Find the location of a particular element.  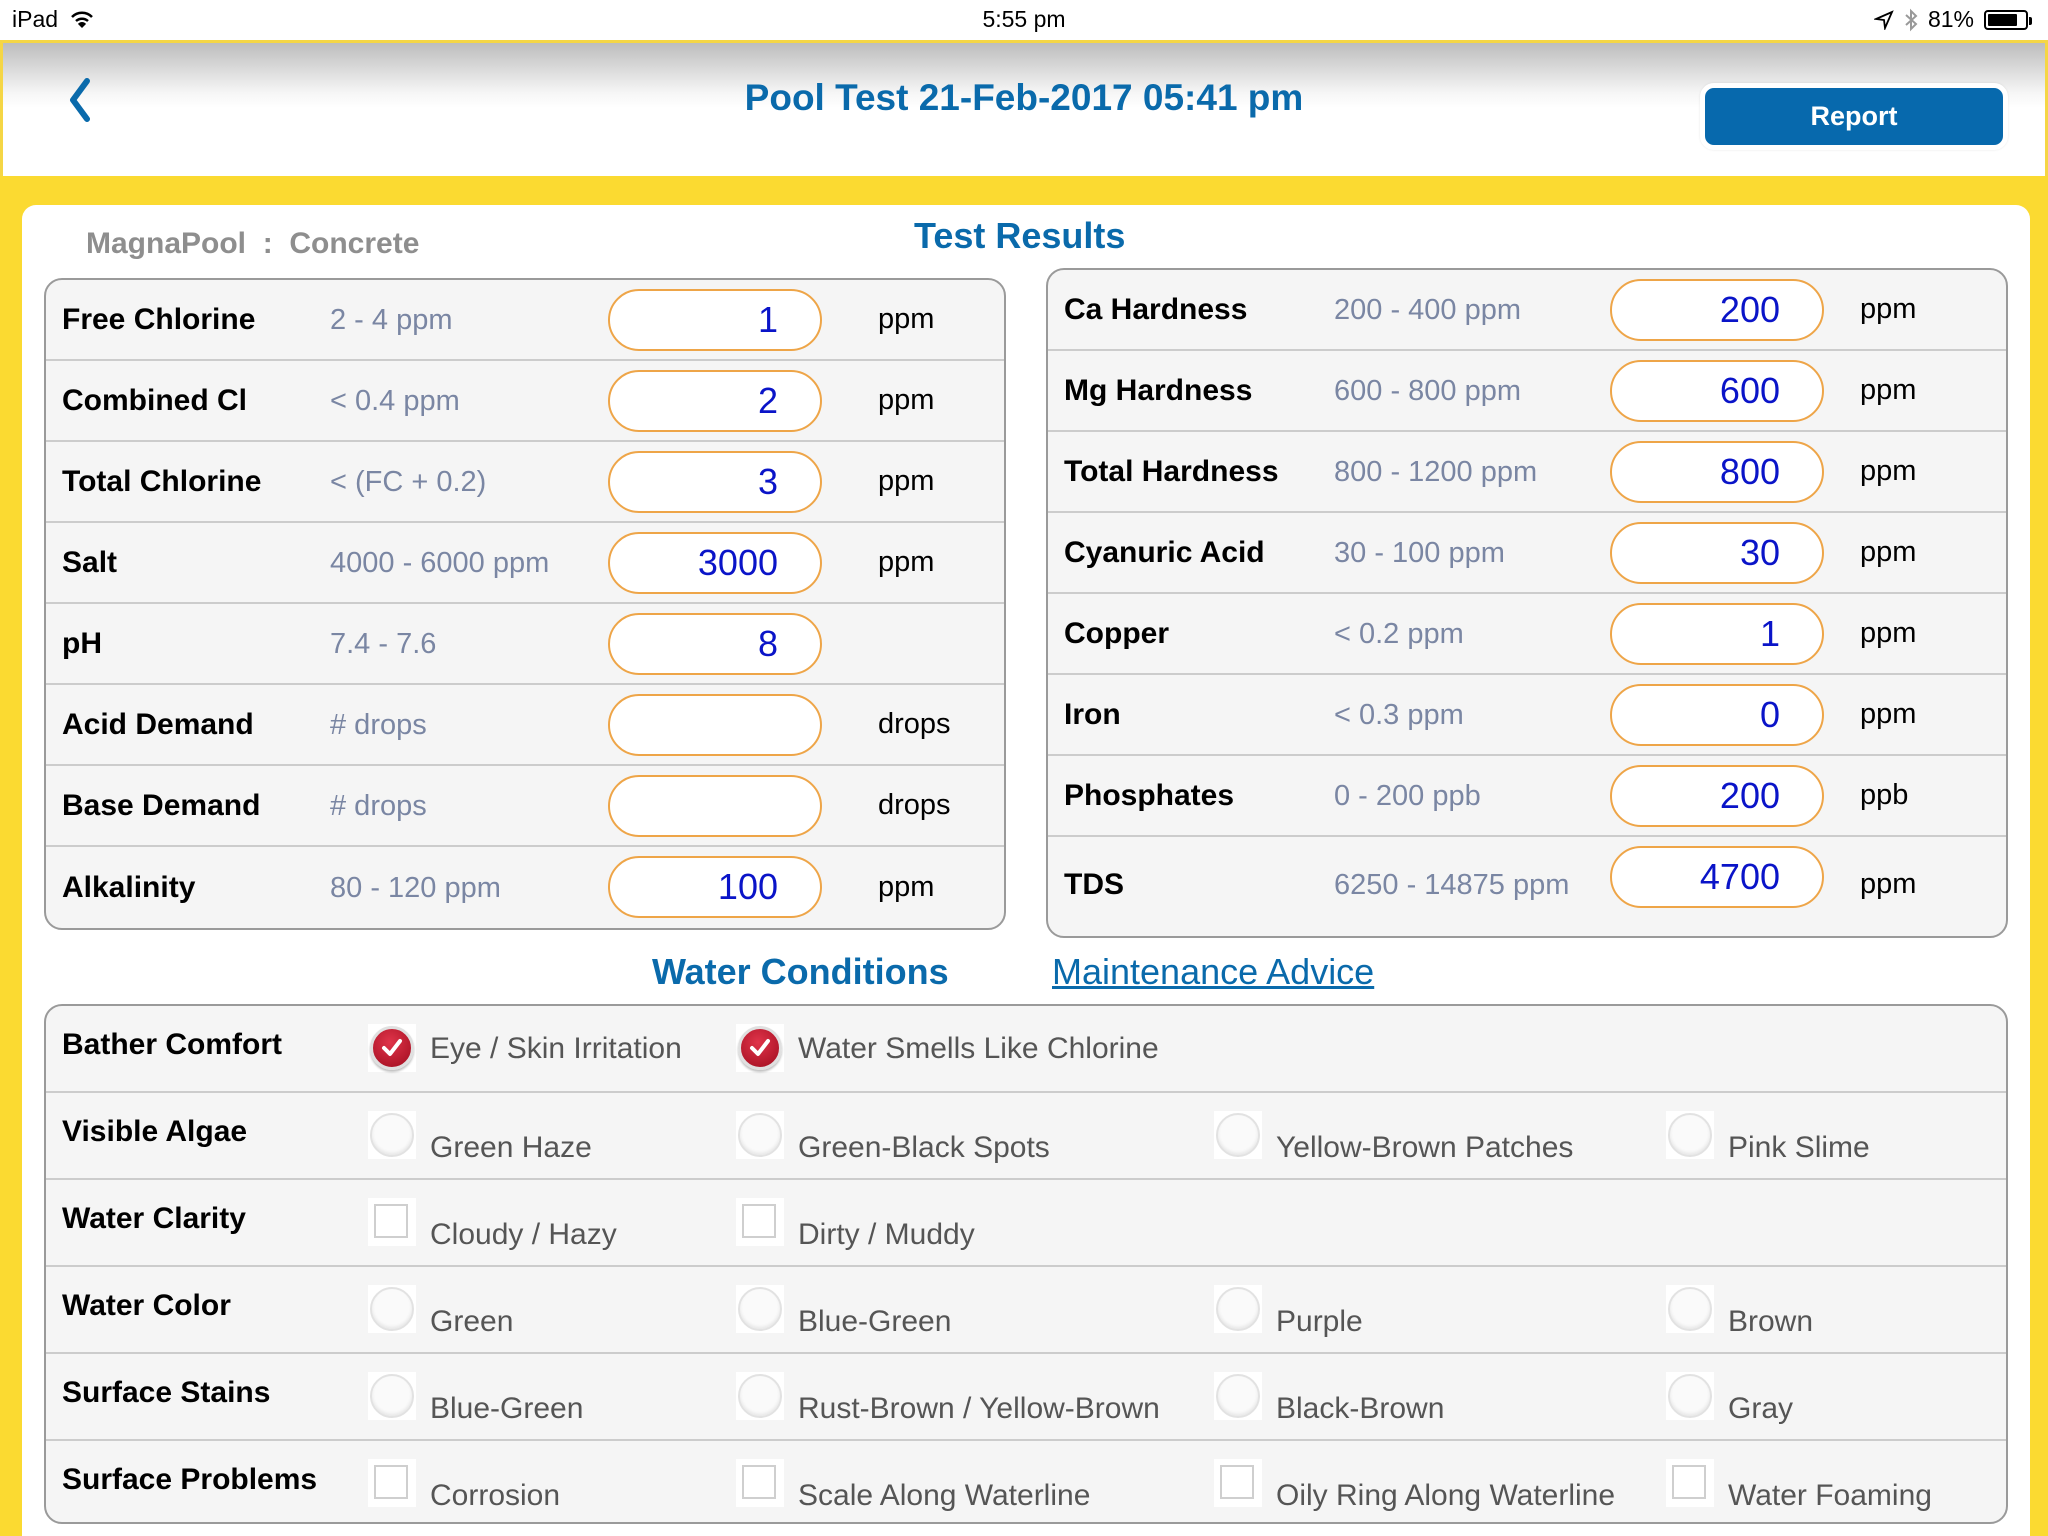

test-range: 800 - 1200 ppm is located at coordinates (1436, 471).